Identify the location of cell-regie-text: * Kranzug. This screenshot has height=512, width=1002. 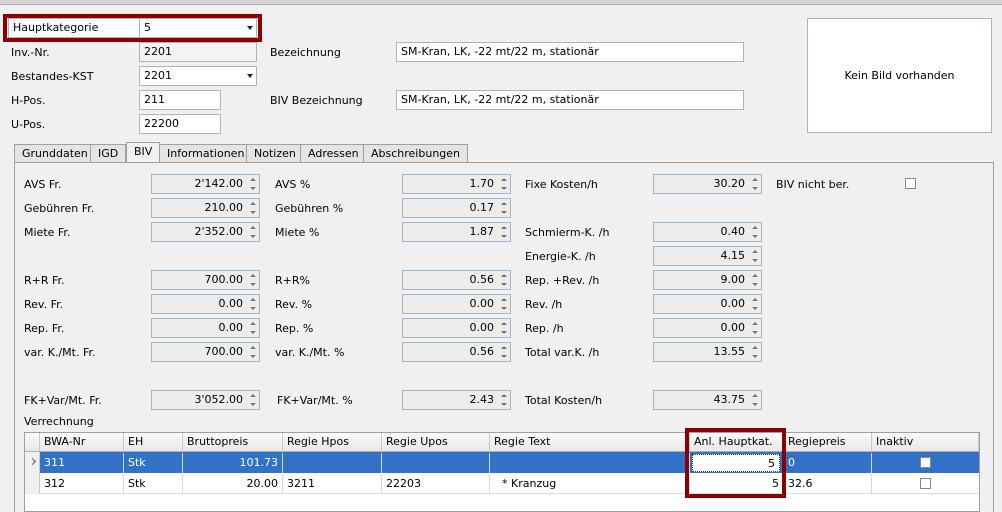
(590, 484).